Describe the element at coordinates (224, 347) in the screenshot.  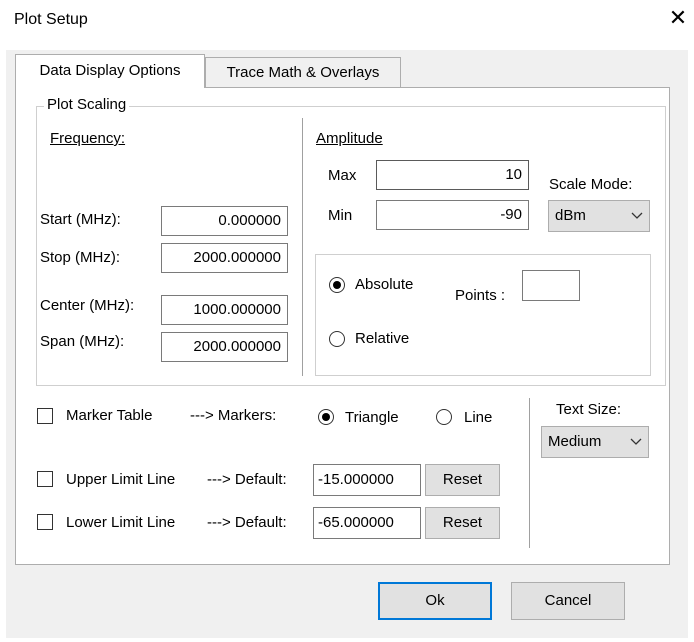
I see `span-mhz-field: 2000.000000` at that location.